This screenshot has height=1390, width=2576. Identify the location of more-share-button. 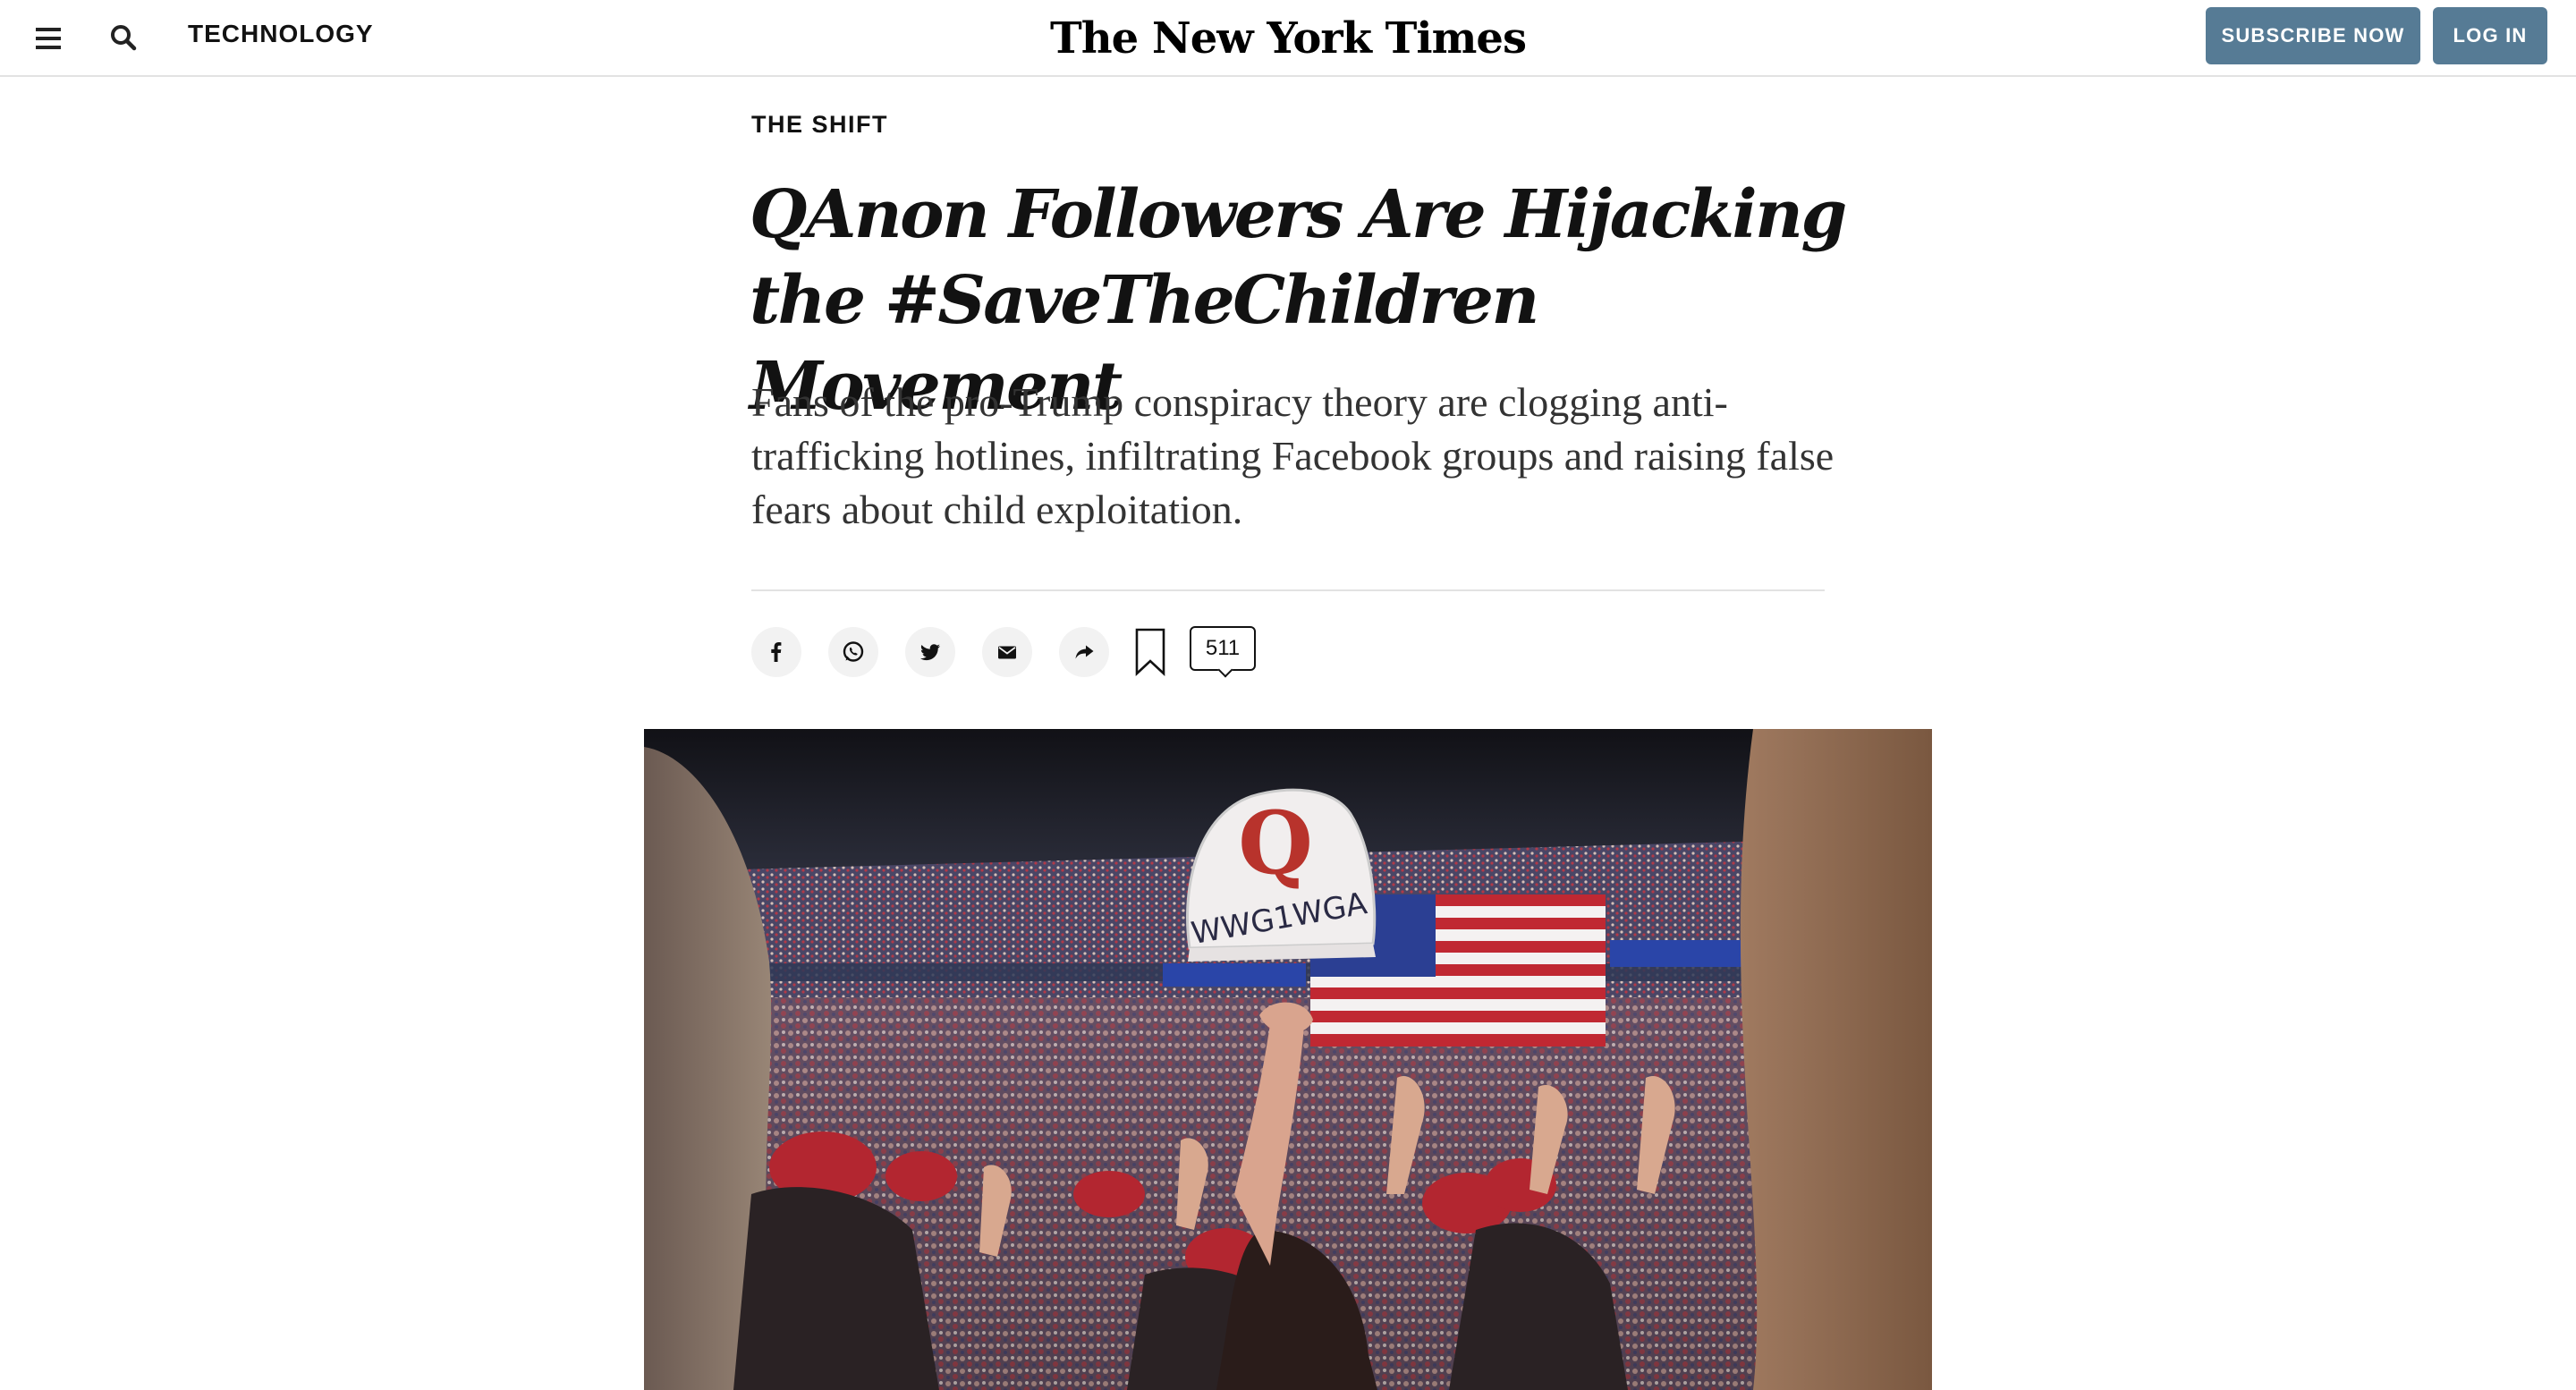
(1084, 652).